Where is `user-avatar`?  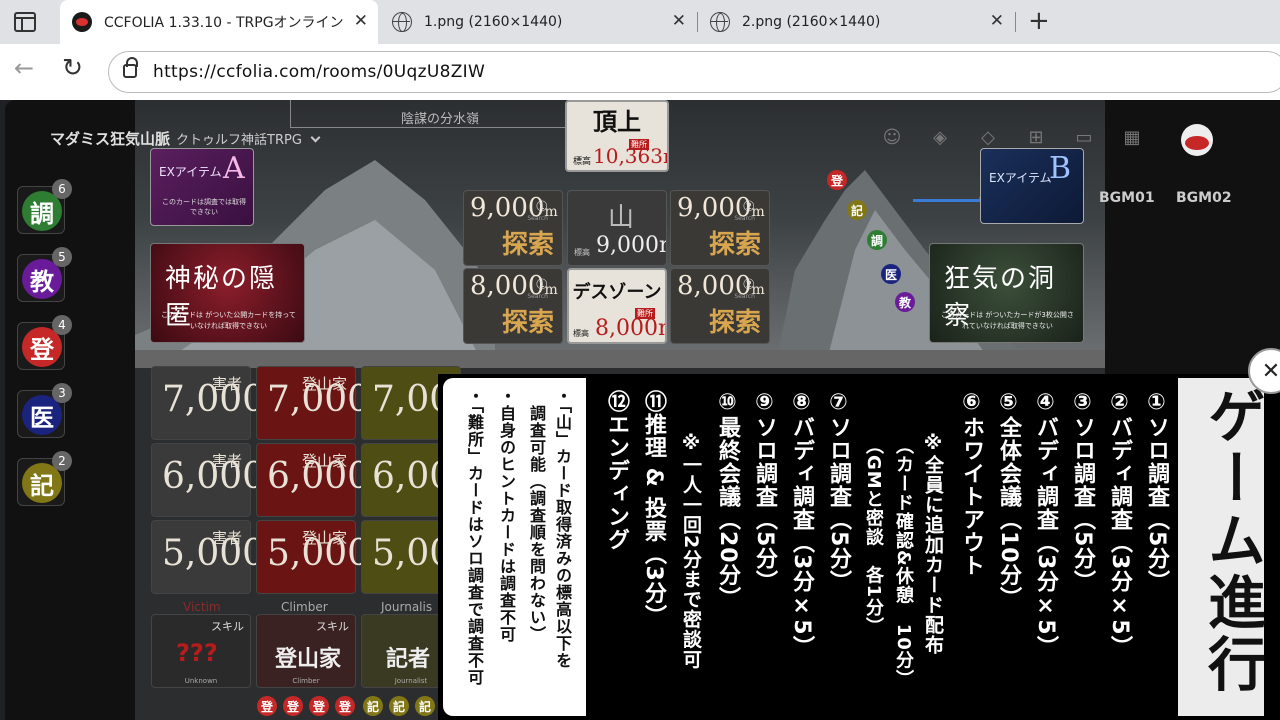
user-avatar is located at coordinates (1197, 140).